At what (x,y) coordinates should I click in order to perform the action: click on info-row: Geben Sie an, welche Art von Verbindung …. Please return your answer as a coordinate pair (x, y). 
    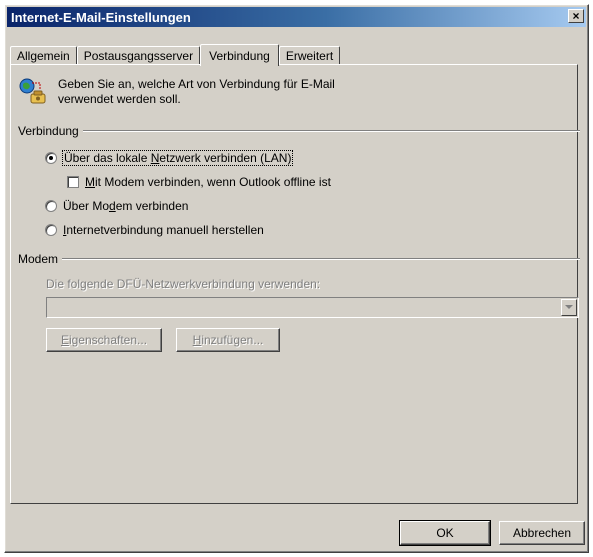
    Looking at the image, I should click on (176, 92).